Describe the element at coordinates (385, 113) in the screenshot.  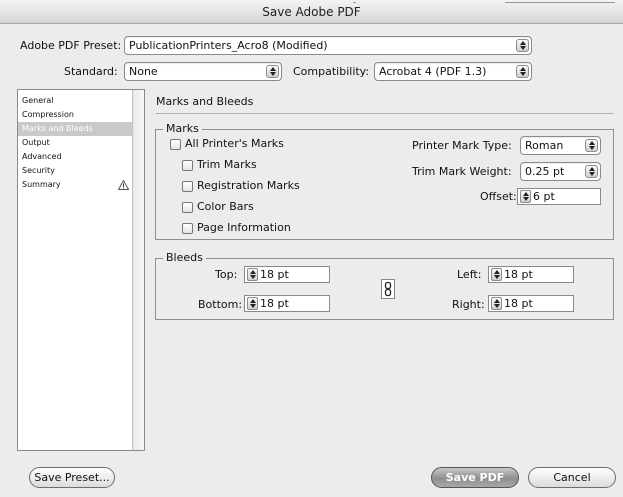
I see `section-divider` at that location.